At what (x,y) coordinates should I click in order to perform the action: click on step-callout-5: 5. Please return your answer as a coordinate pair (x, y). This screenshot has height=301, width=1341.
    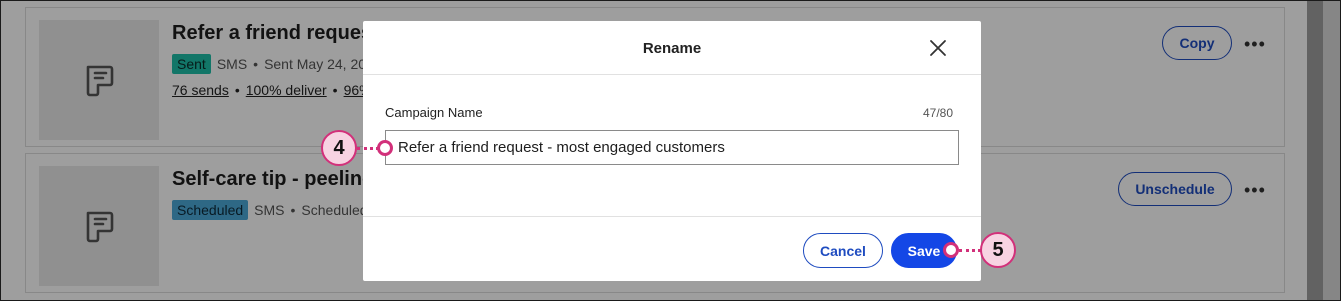
    Looking at the image, I should click on (998, 250).